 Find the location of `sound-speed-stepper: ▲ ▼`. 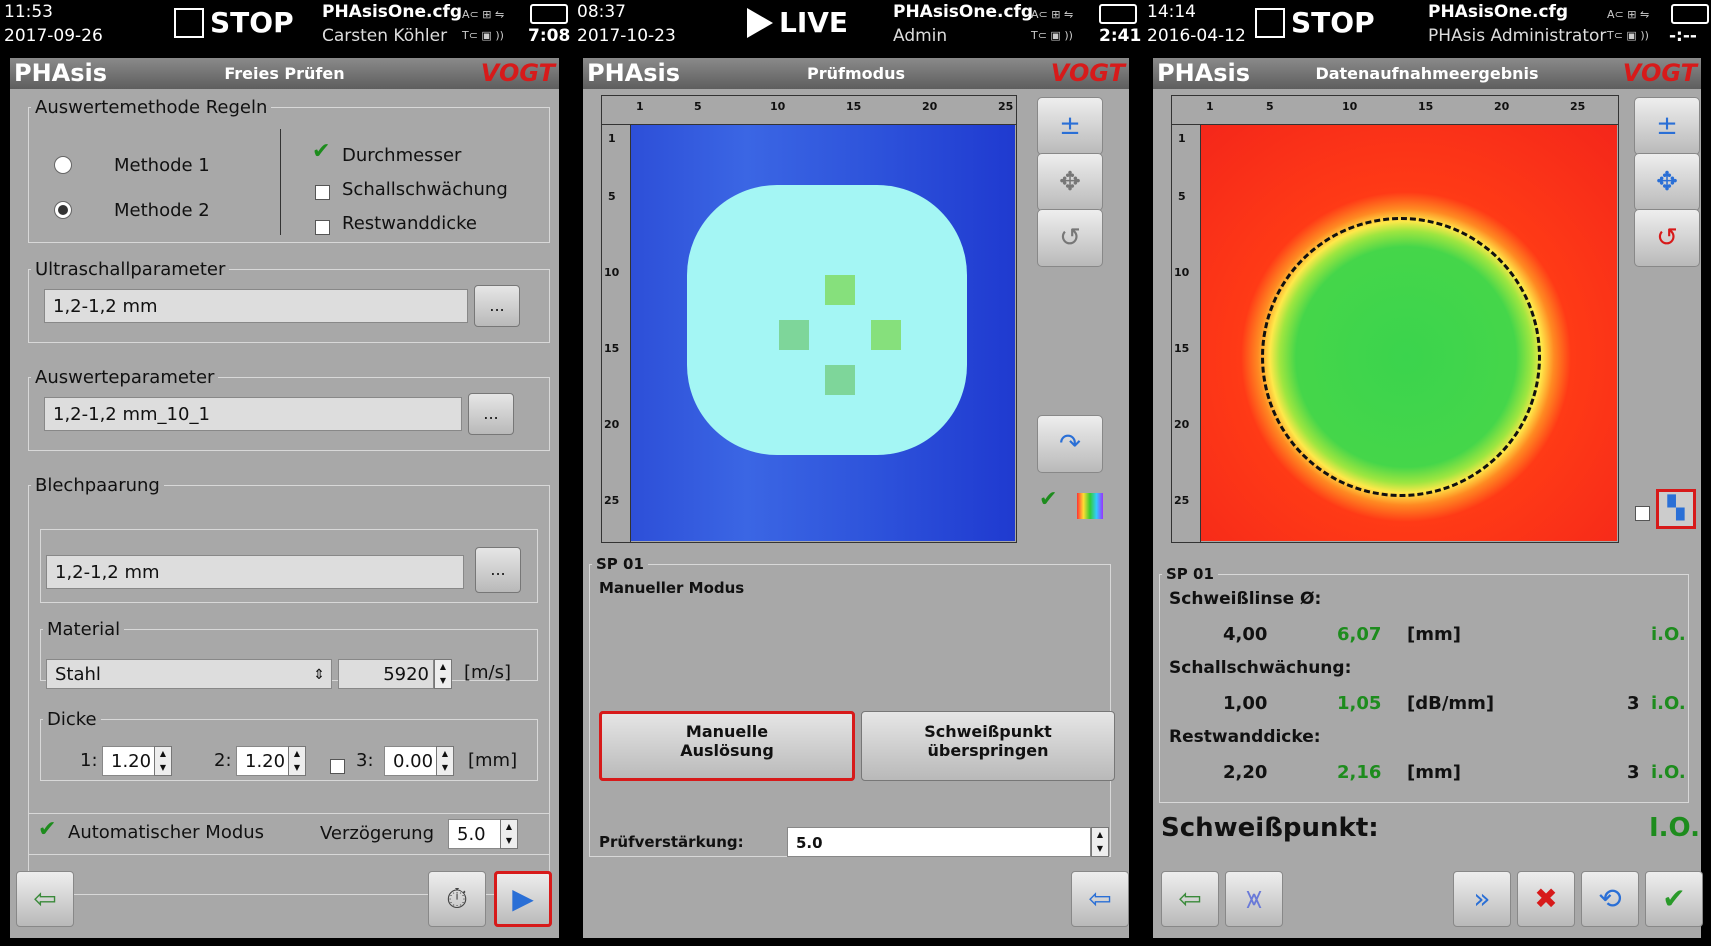

sound-speed-stepper: ▲ ▼ is located at coordinates (443, 674).